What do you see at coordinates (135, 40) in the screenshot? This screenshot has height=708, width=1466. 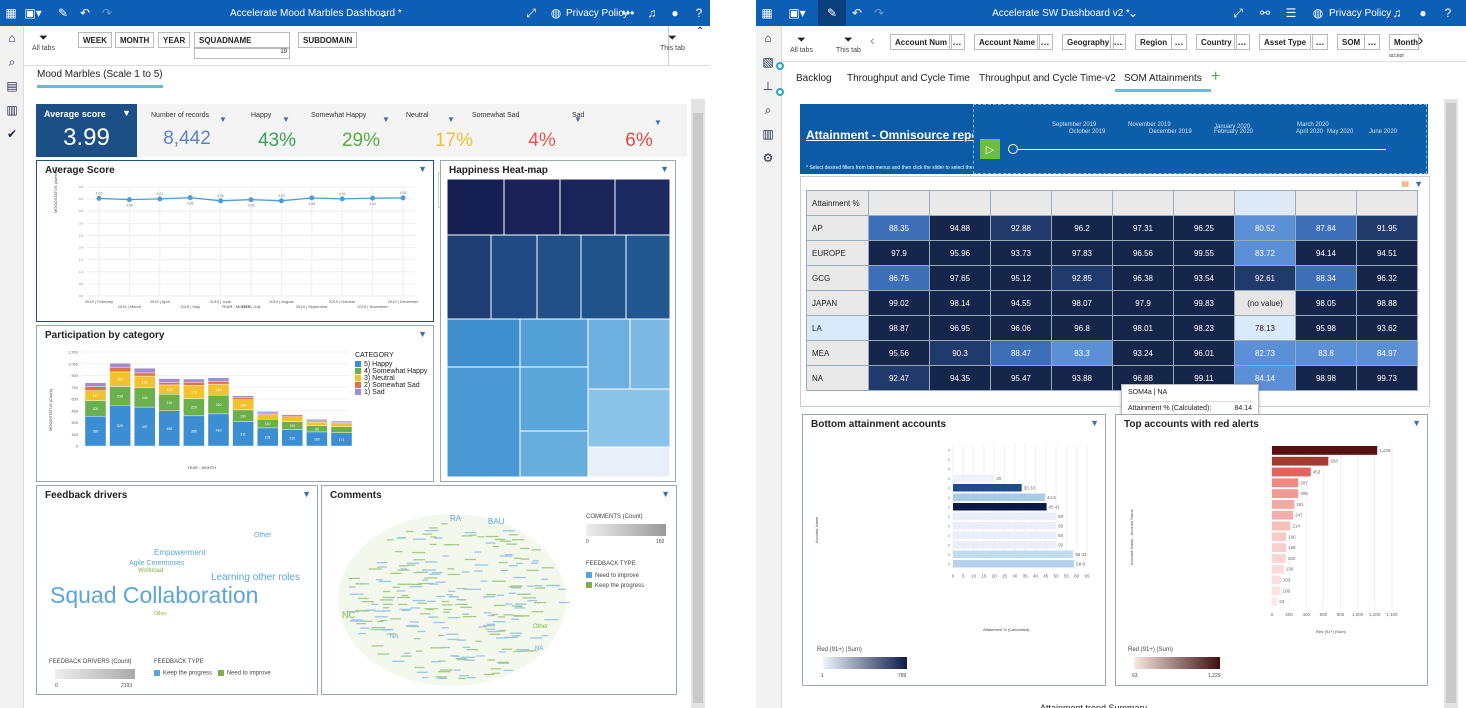 I see `filter-month: MONTH` at bounding box center [135, 40].